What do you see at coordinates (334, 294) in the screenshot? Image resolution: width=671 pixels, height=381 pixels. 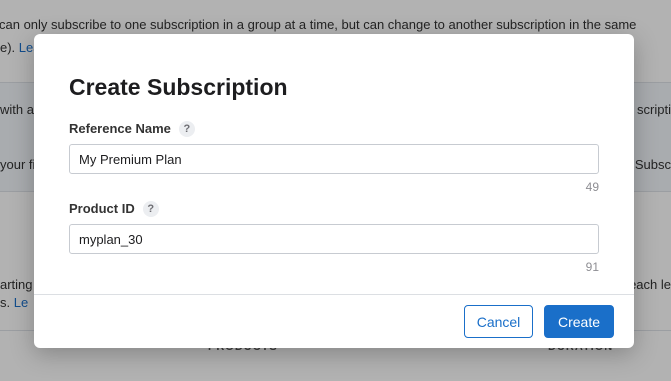 I see `dialog-footer-divider` at bounding box center [334, 294].